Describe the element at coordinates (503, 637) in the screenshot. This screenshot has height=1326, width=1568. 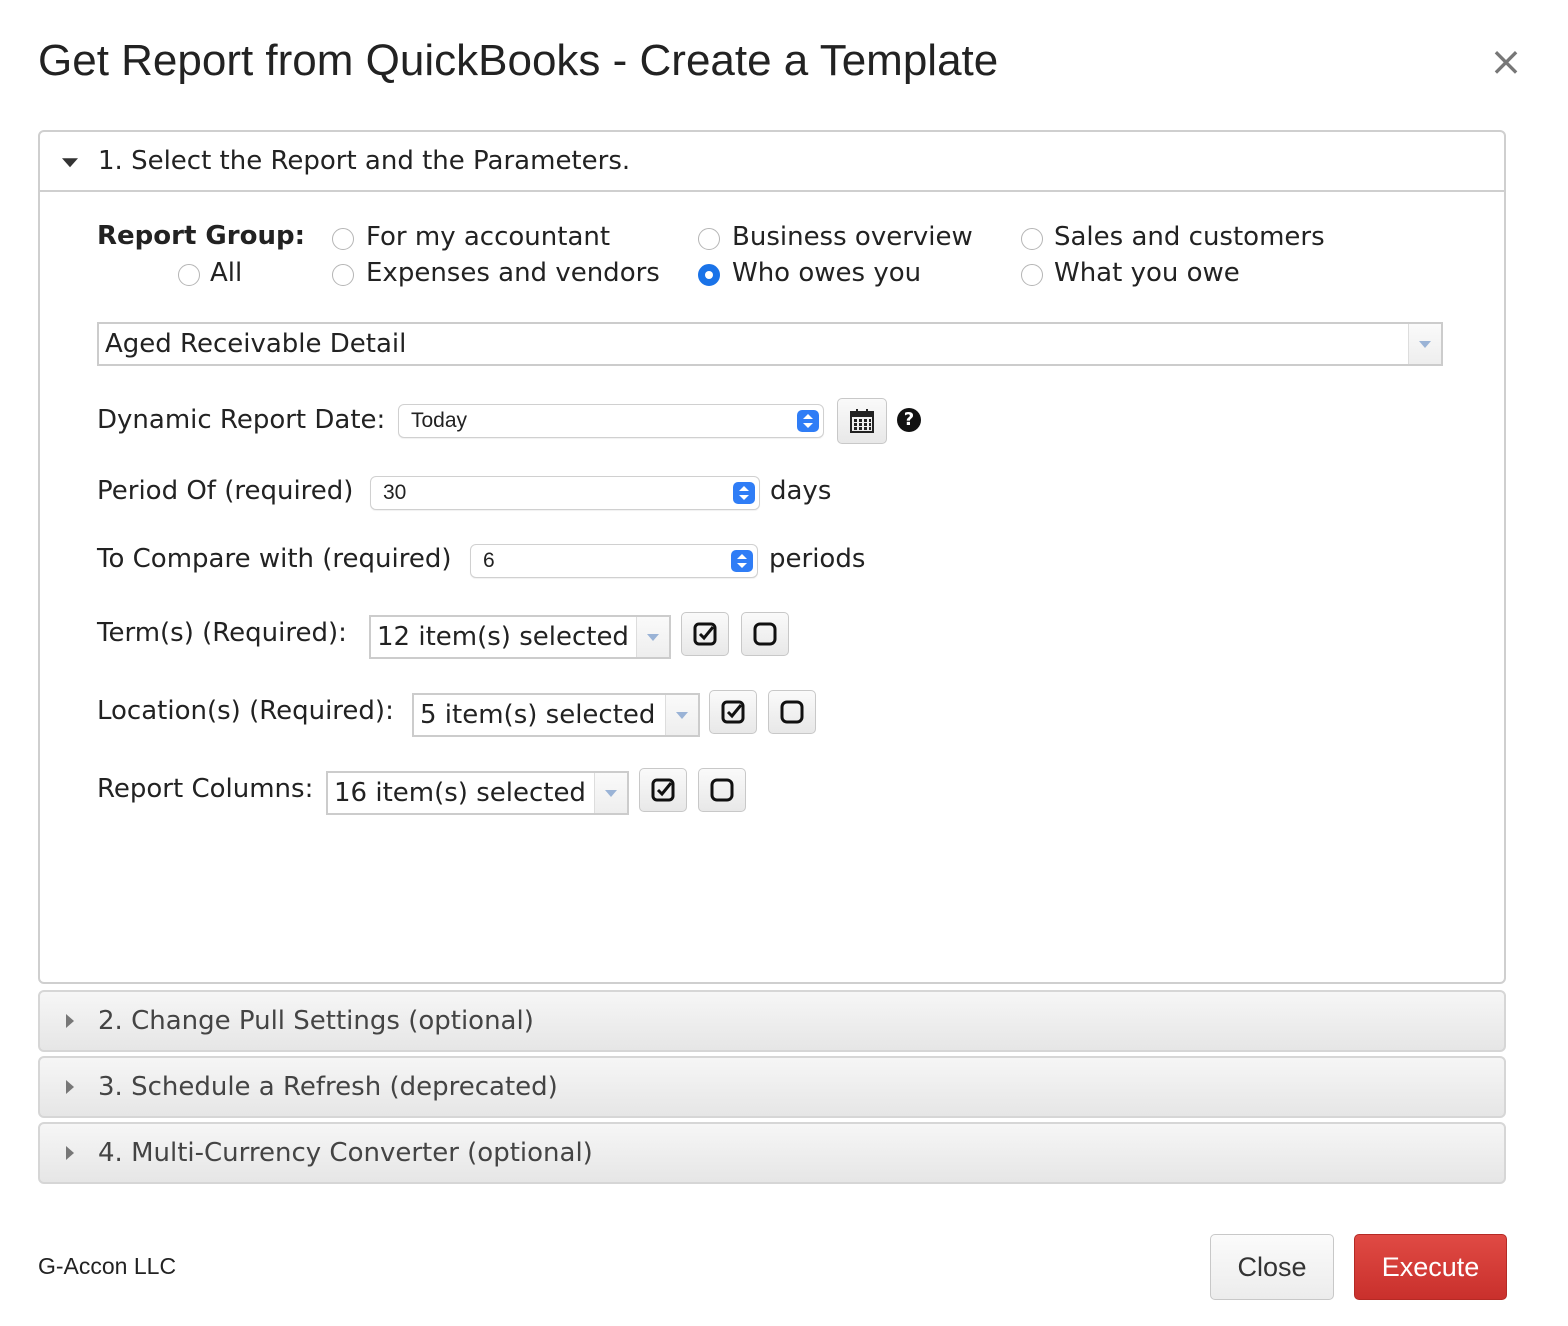
I see `terms-value: 12 item(s) selected` at that location.